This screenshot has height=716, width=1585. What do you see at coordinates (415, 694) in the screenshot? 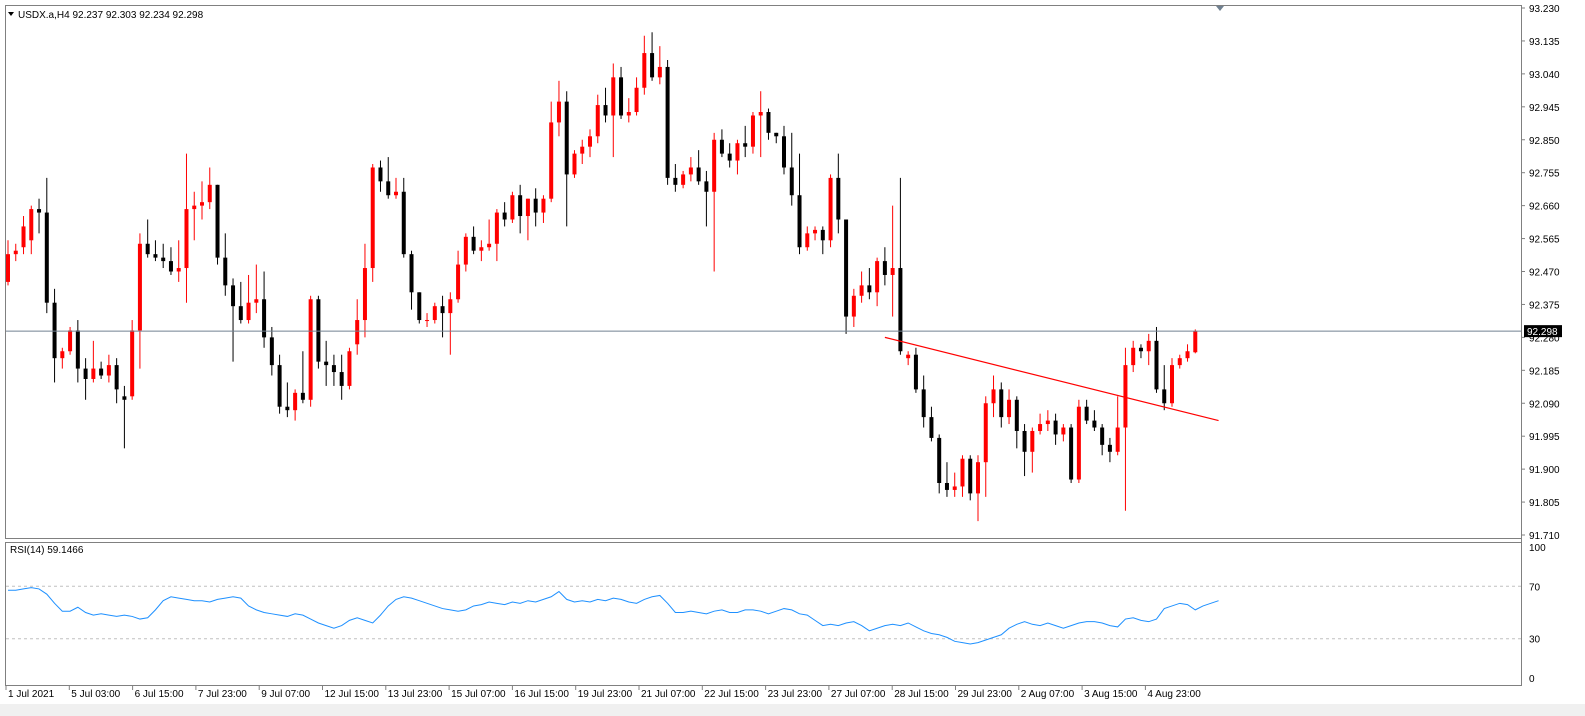
I see `time-tick-label: 13 Jul 23:00` at bounding box center [415, 694].